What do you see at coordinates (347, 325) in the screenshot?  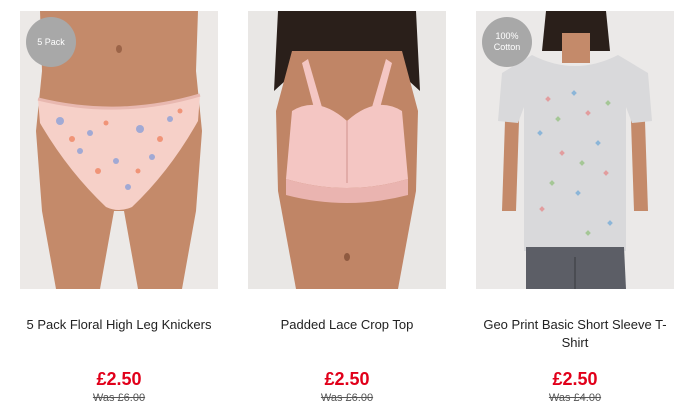 I see `product-title: Padded Lace Crop Top` at bounding box center [347, 325].